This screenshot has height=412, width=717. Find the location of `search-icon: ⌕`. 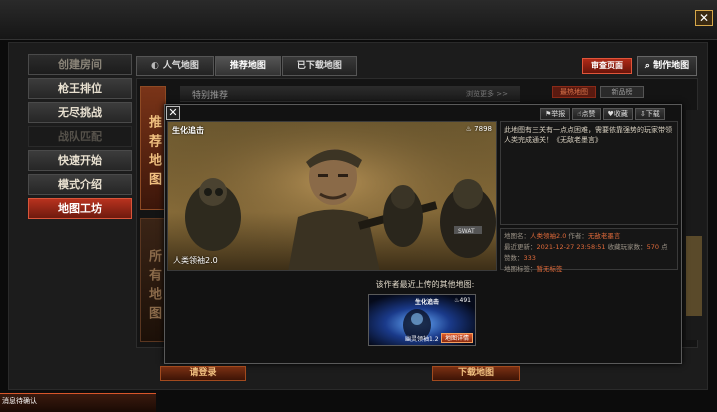

search-icon: ⌕ is located at coordinates (649, 66).